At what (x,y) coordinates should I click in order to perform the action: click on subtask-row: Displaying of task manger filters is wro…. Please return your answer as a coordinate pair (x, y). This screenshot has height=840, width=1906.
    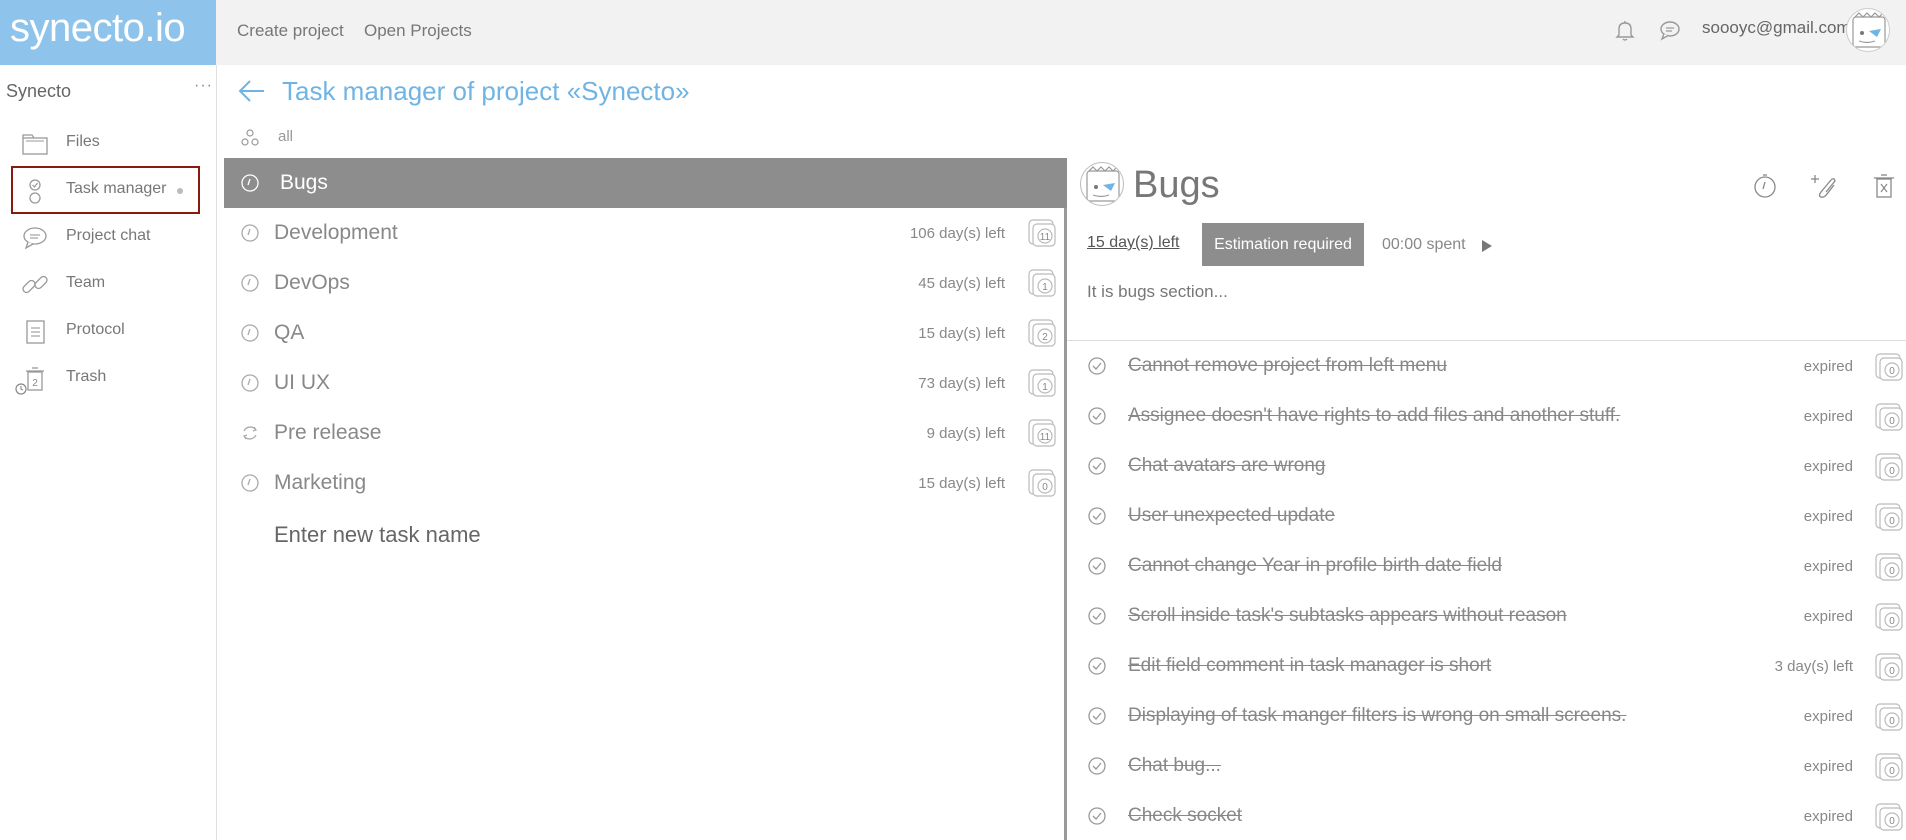
    Looking at the image, I should click on (1486, 717).